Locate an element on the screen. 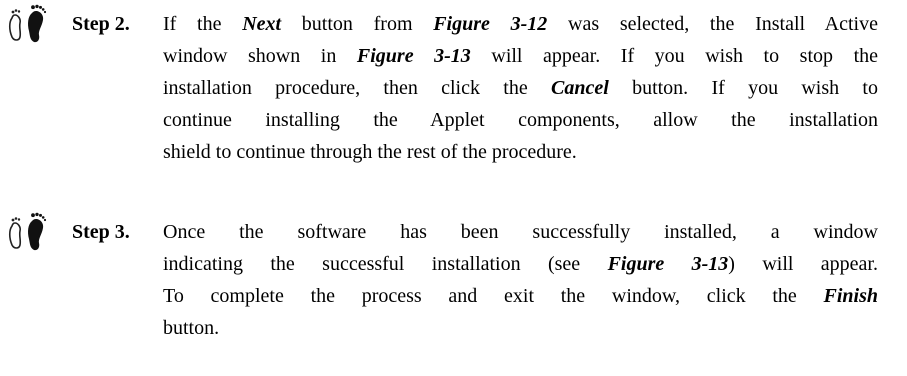  step-label: Step 2. is located at coordinates (101, 24).